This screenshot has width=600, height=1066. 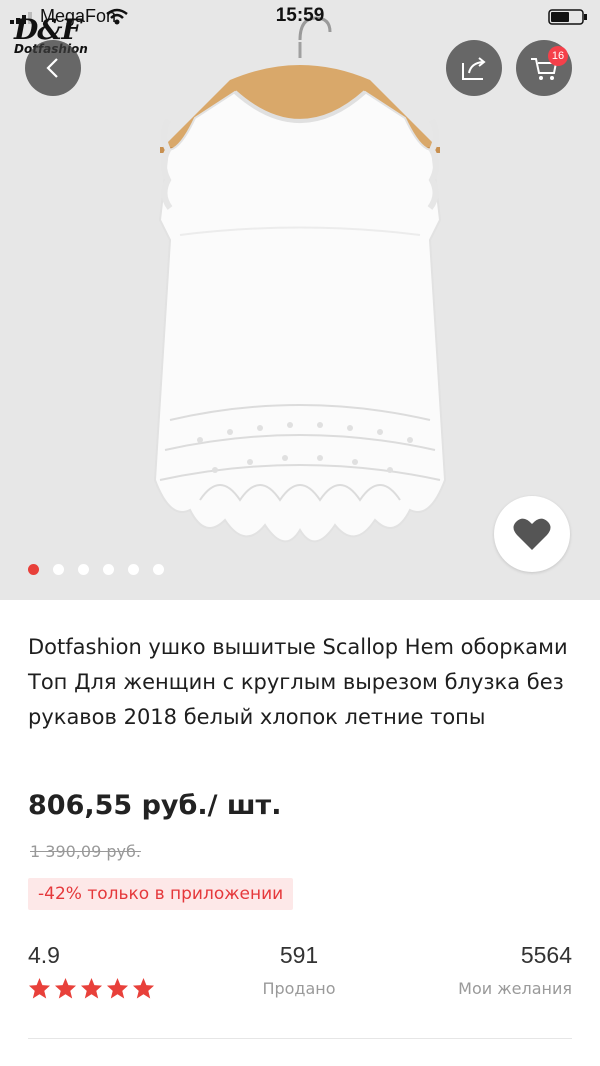 What do you see at coordinates (161, 894) in the screenshot?
I see `promo-badge: -42% только в приложении` at bounding box center [161, 894].